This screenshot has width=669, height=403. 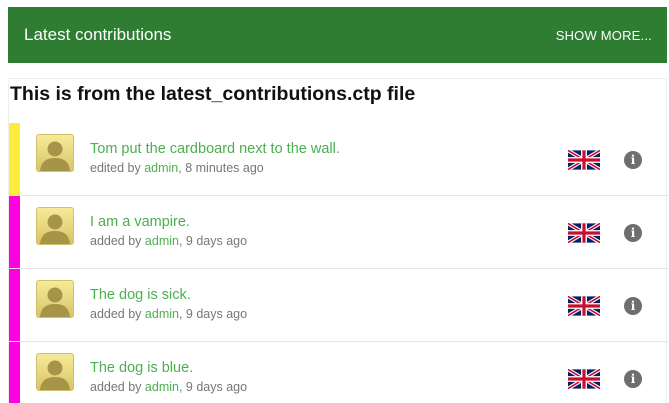 What do you see at coordinates (98, 34) in the screenshot?
I see `header-title: Latest contributions` at bounding box center [98, 34].